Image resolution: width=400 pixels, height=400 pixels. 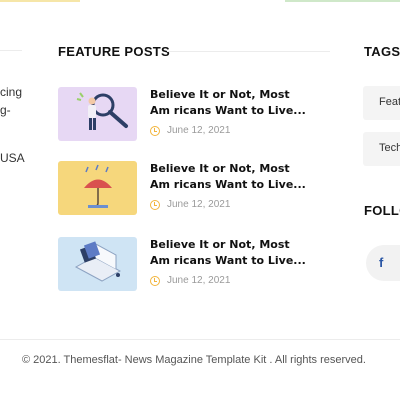 What do you see at coordinates (248, 51) in the screenshot?
I see `section-rule` at bounding box center [248, 51].